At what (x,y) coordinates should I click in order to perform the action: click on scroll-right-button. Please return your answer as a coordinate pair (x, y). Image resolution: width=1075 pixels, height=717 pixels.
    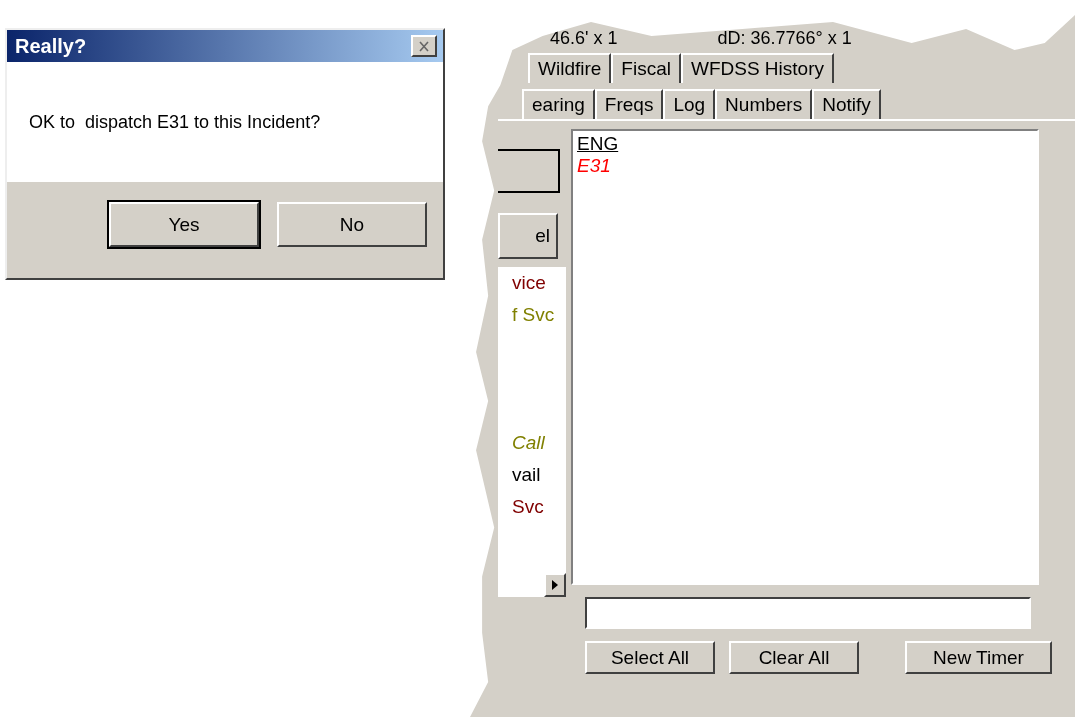
    Looking at the image, I should click on (555, 585).